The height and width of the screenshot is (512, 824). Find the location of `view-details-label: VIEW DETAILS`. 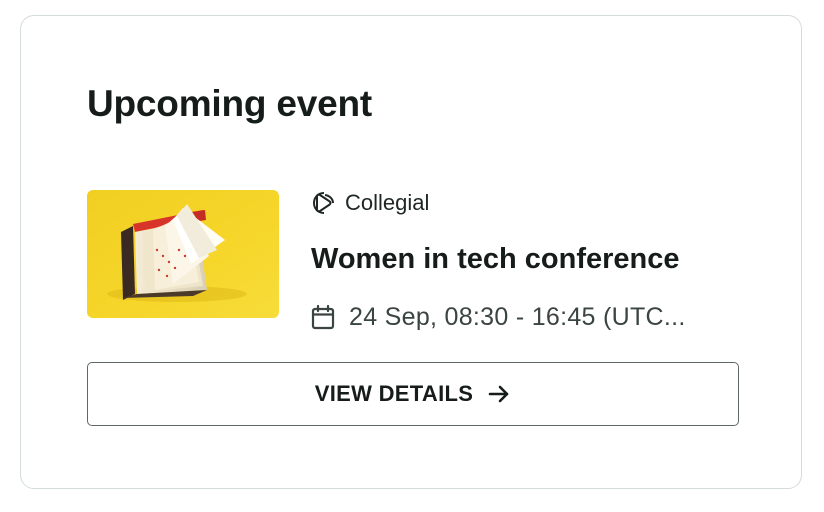

view-details-label: VIEW DETAILS is located at coordinates (394, 393).